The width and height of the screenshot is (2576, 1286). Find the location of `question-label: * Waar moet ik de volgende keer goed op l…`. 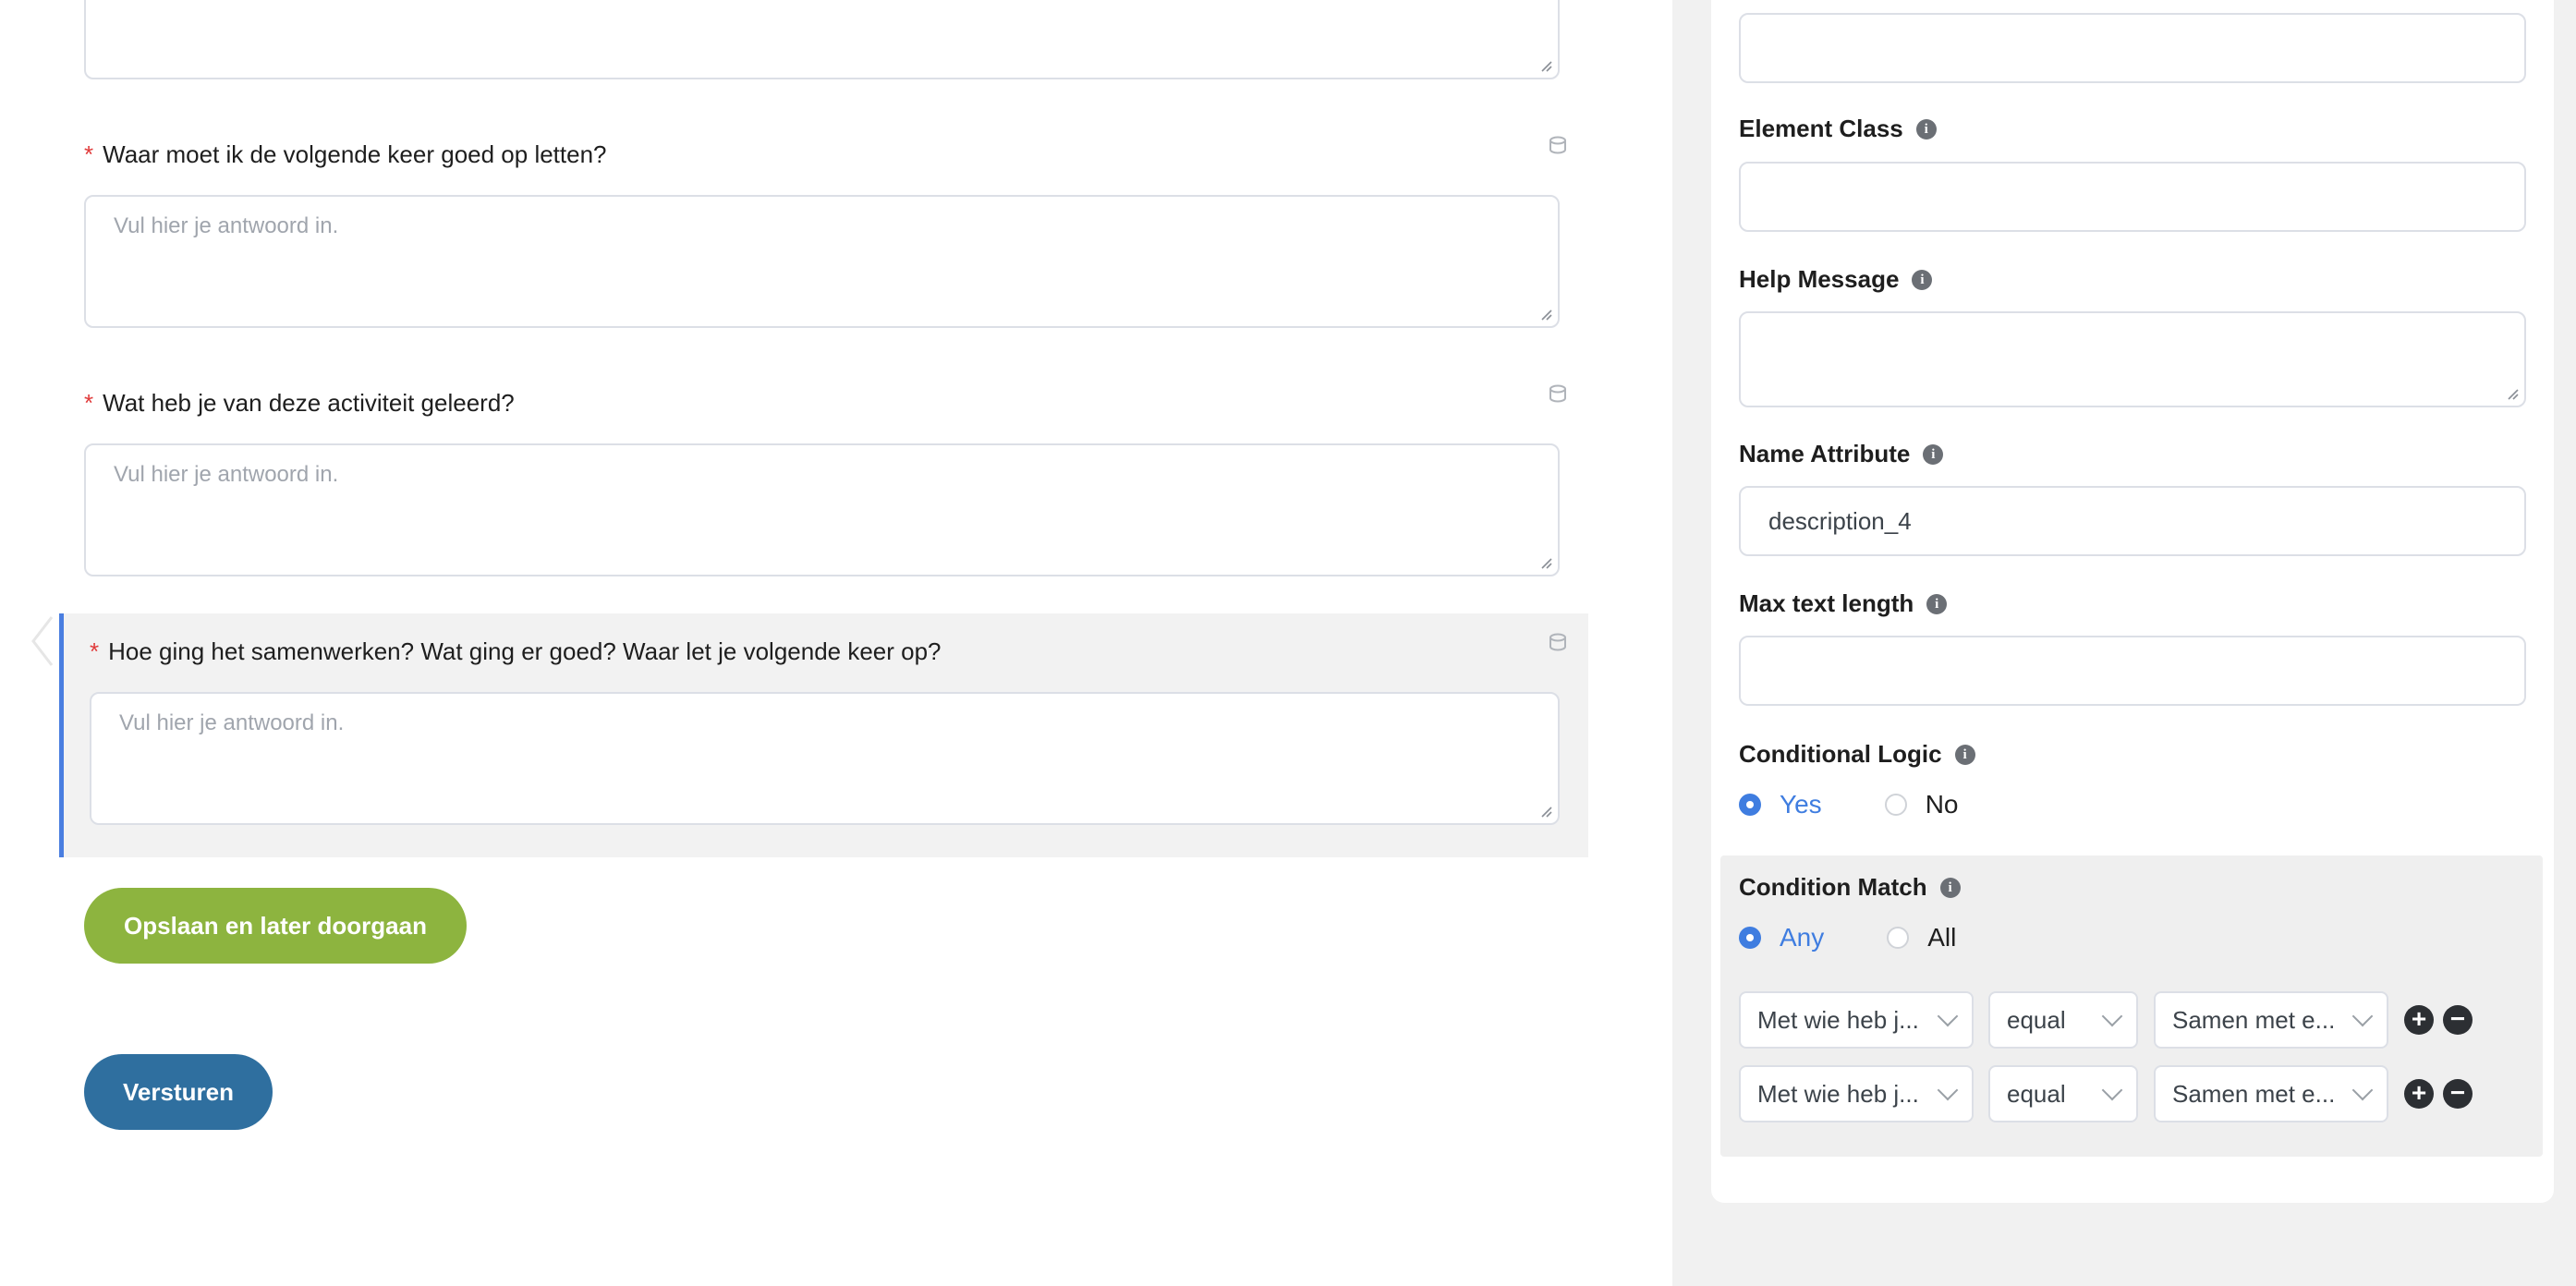

question-label: * Waar moet ik de volgende keer goed op l… is located at coordinates (345, 154).